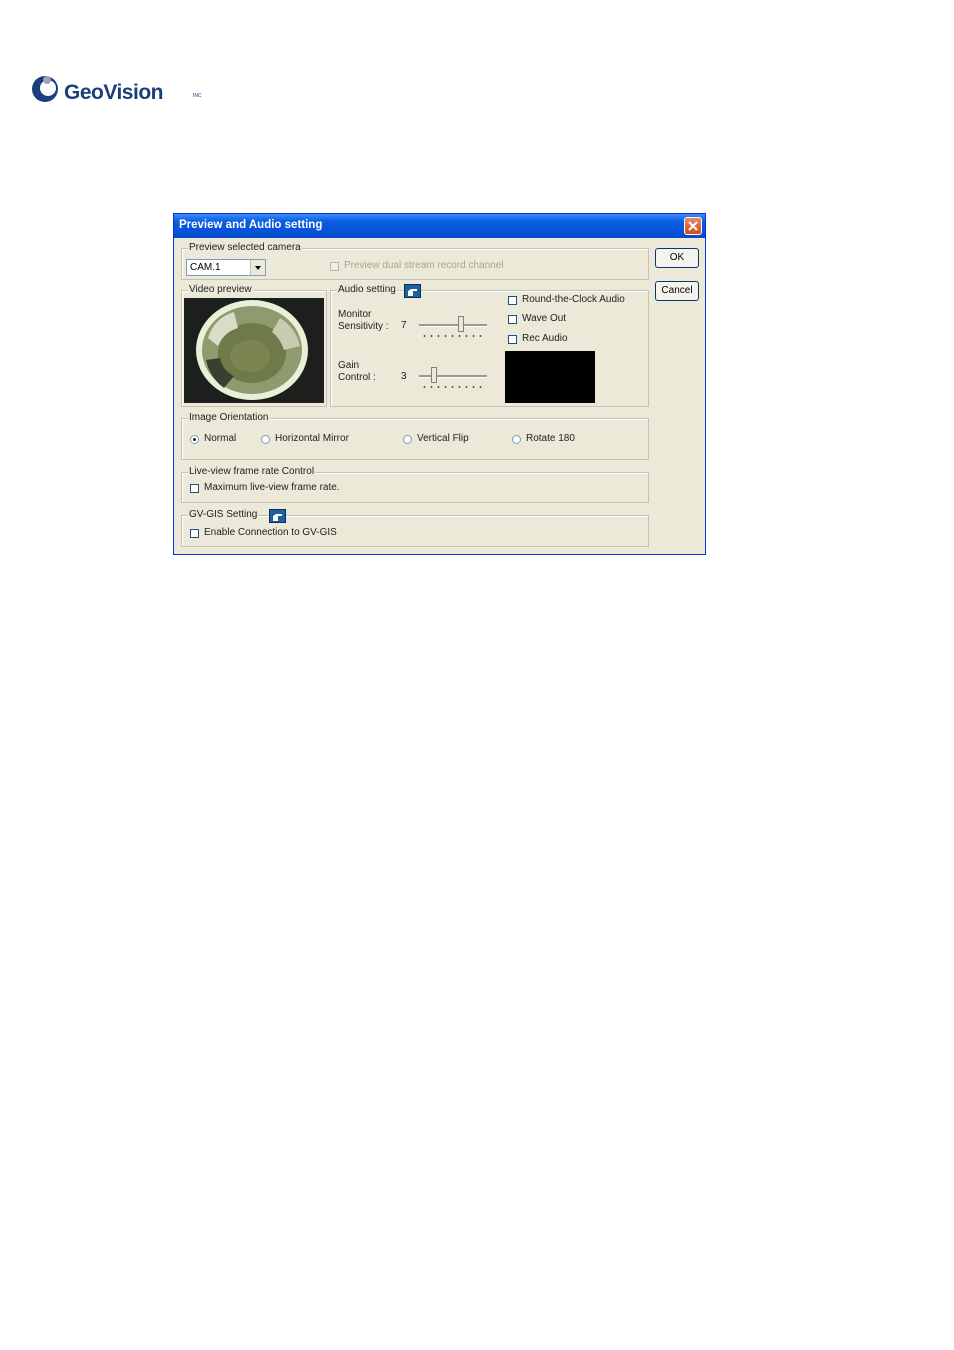 This screenshot has height=1350, width=954. I want to click on group-title-video-preview: Video preview, so click(220, 289).